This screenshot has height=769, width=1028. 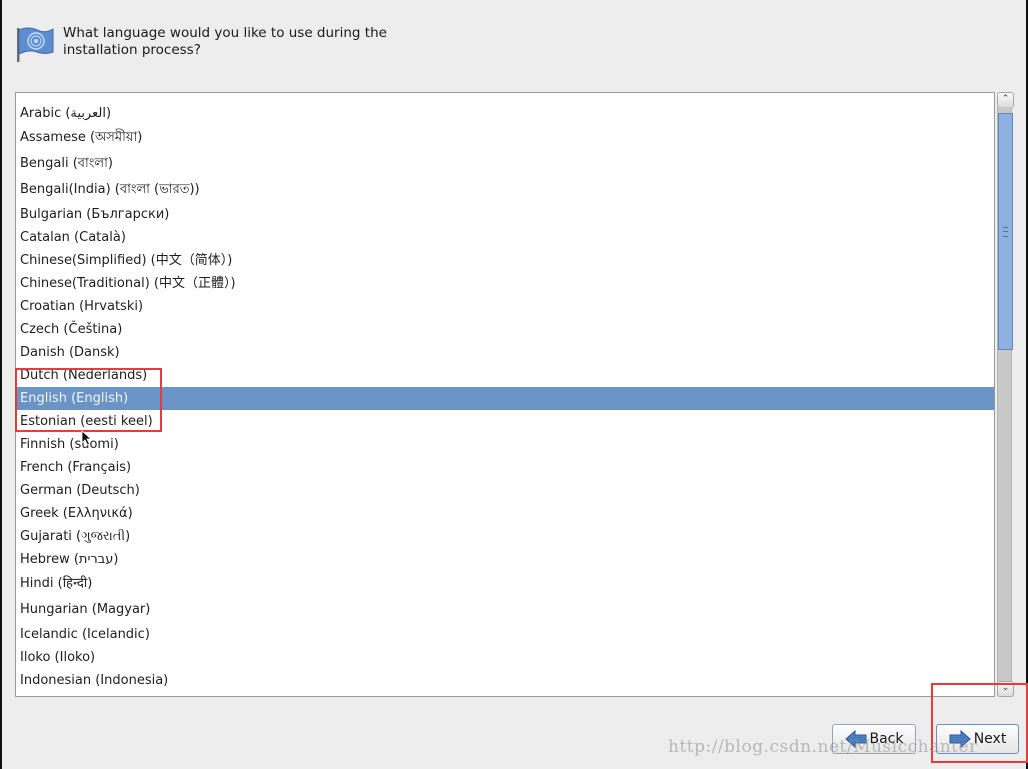 What do you see at coordinates (505, 536) in the screenshot?
I see `language-list-item: Gujarati (ગુજરાતી)` at bounding box center [505, 536].